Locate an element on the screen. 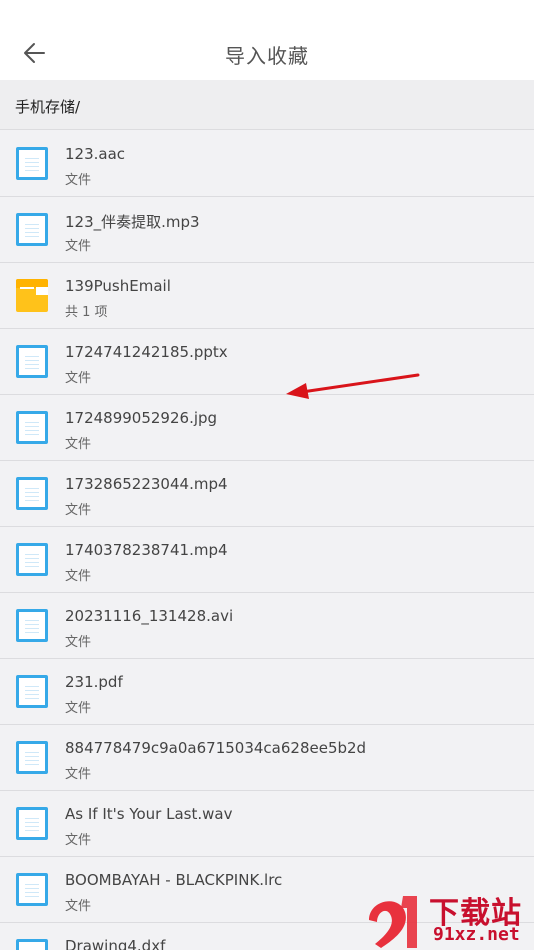 The image size is (534, 950). file-row: 1740378238741.mp4 文件 is located at coordinates (267, 560).